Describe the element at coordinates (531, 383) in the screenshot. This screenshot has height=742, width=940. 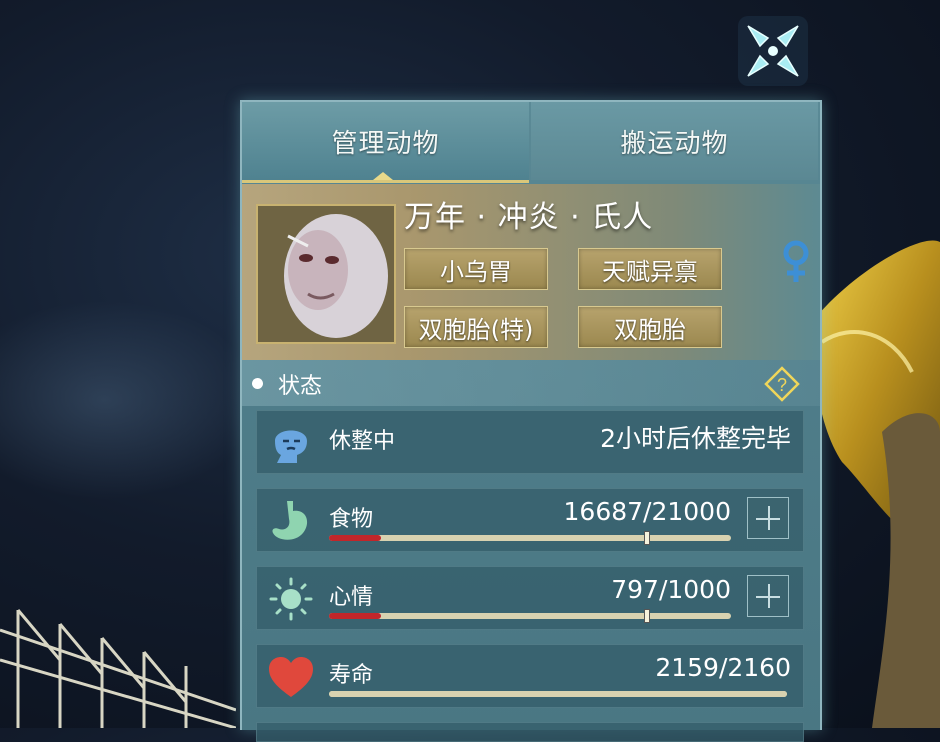
I see `status-section-header: 状态 ?` at that location.